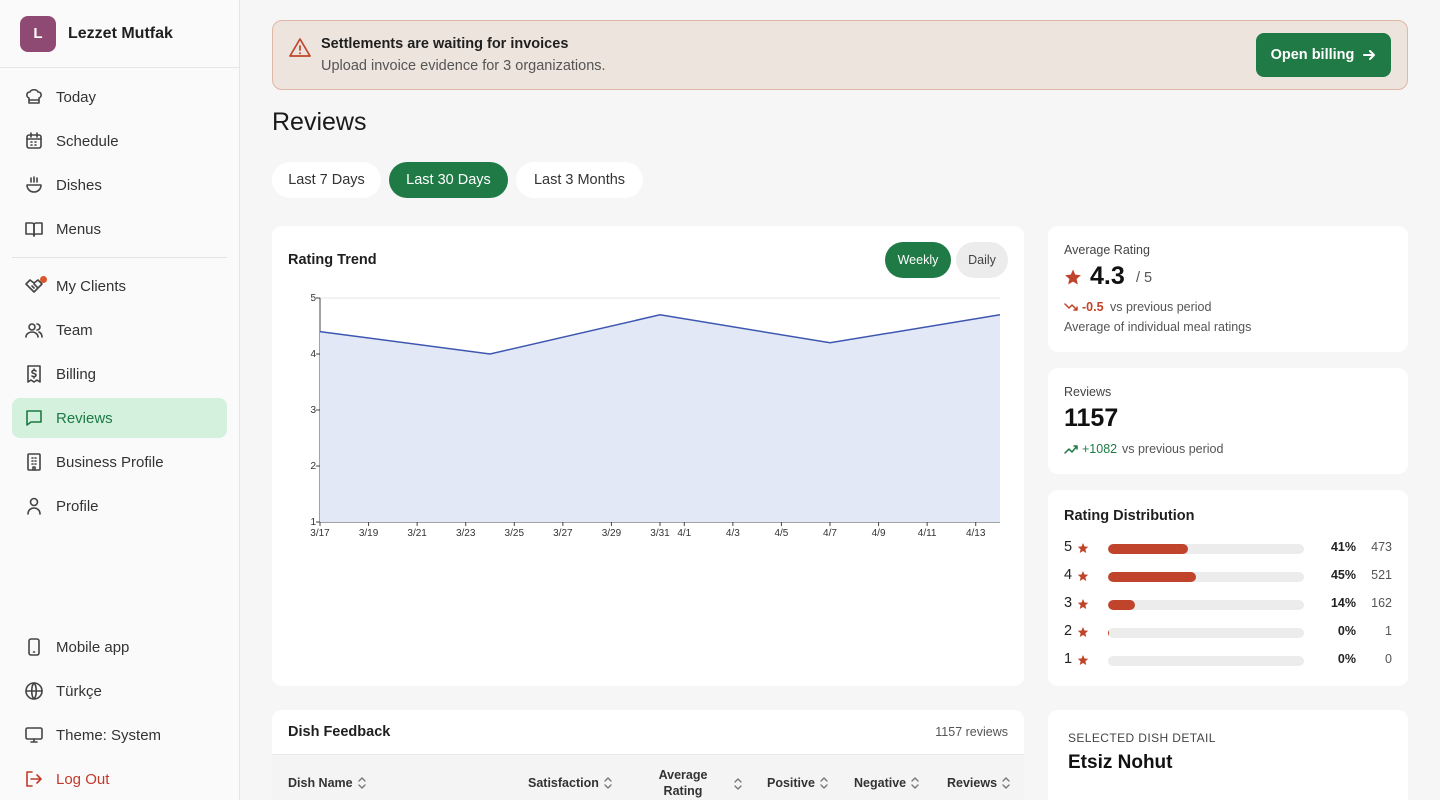 This screenshot has width=1440, height=800. Describe the element at coordinates (1388, 659) in the screenshot. I see `distribution-count: 0` at that location.